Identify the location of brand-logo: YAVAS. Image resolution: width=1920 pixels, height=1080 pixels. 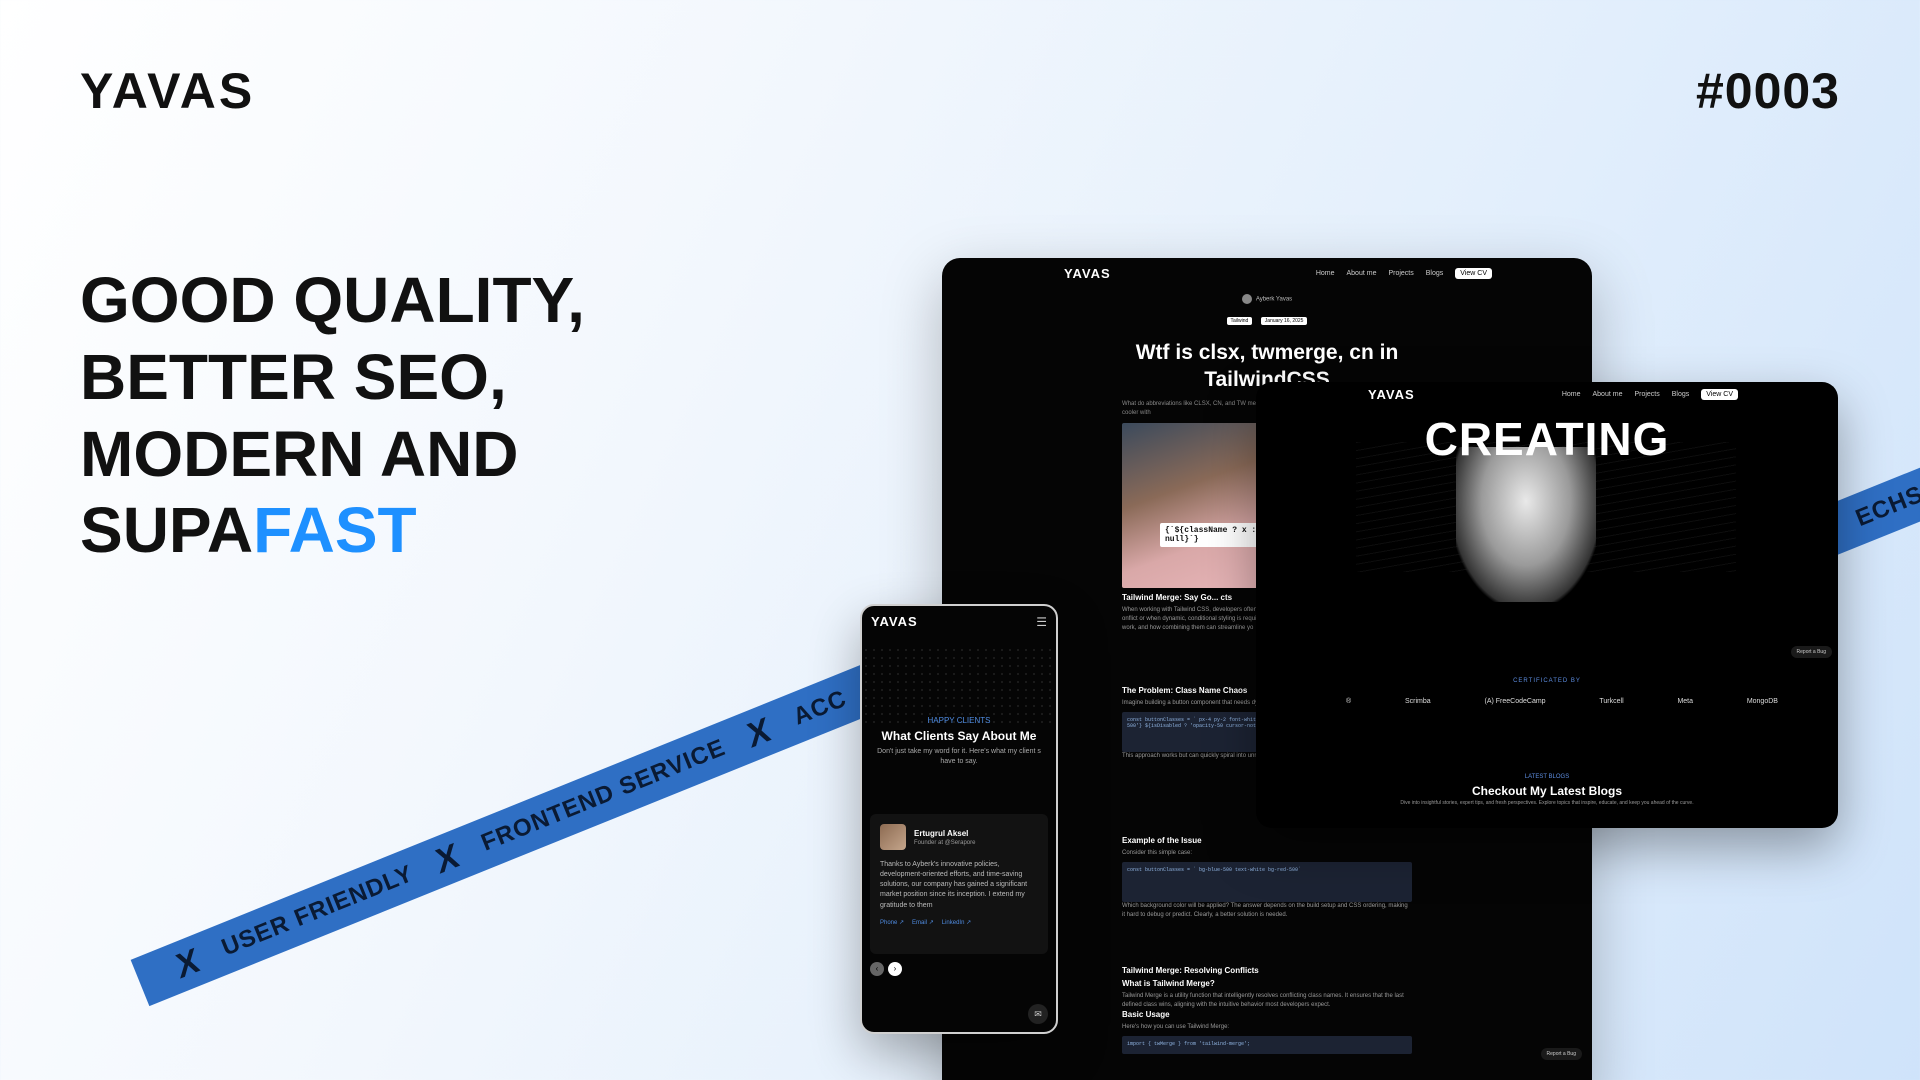
(168, 91).